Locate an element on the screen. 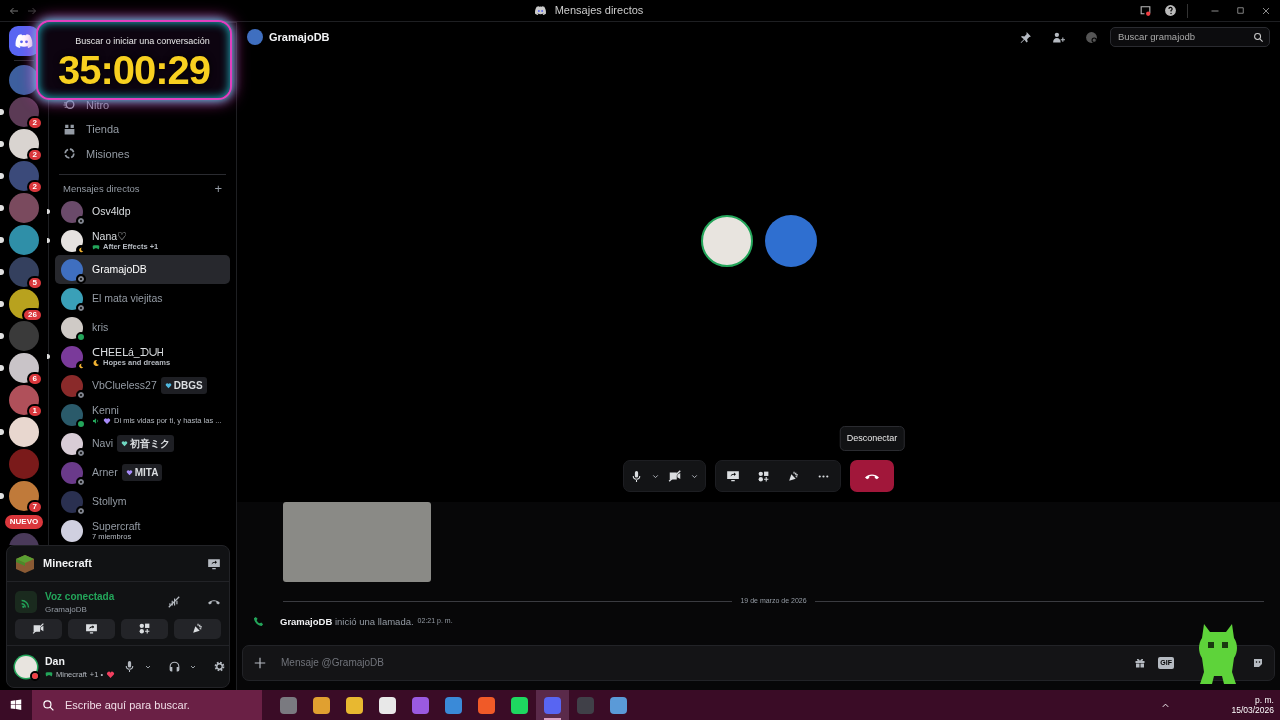  add-dm-button: + is located at coordinates (218, 189).